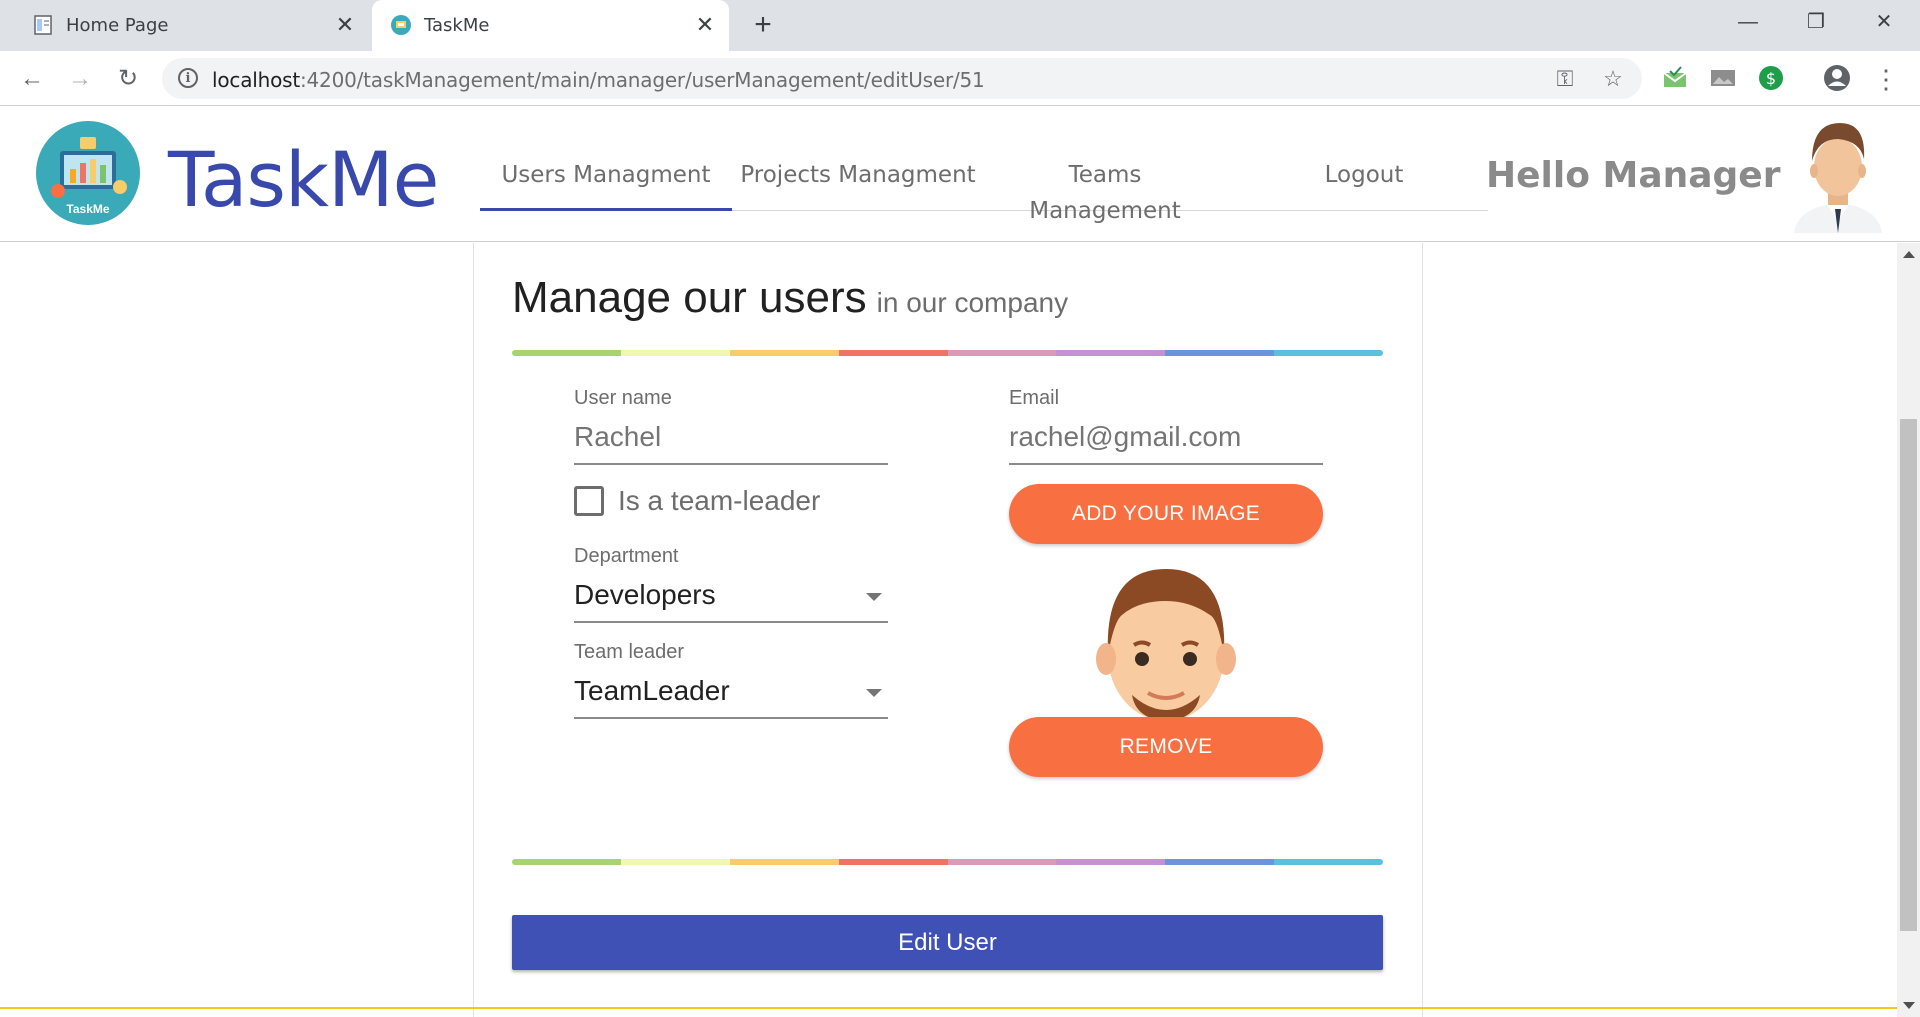  What do you see at coordinates (1364, 184) in the screenshot?
I see `nav-logout: Logout` at bounding box center [1364, 184].